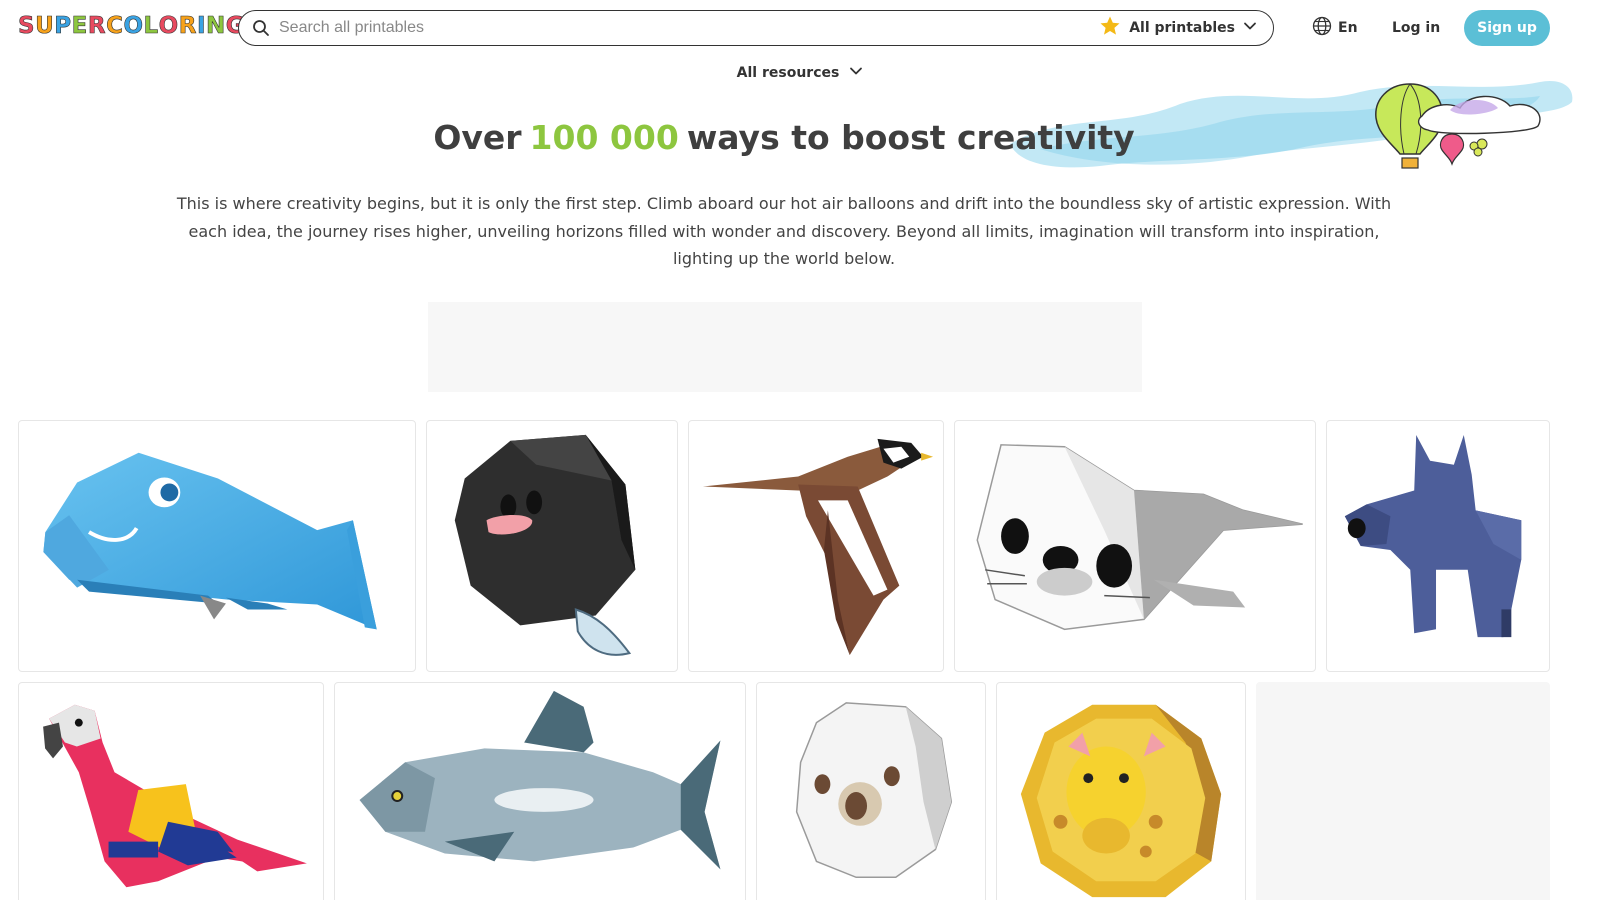 The height and width of the screenshot is (900, 1600). What do you see at coordinates (115, 26) in the screenshot?
I see `logo-letter: C` at bounding box center [115, 26].